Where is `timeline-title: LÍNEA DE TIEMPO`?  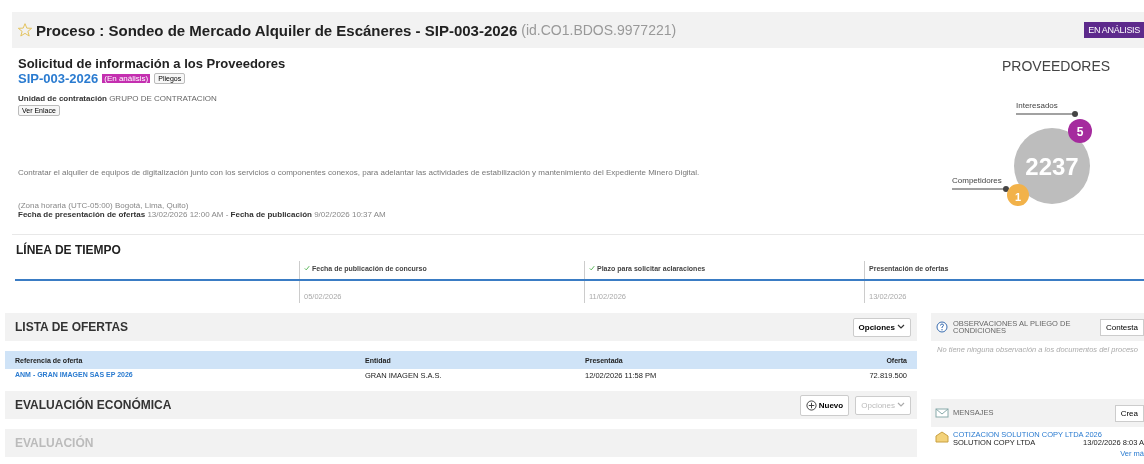 timeline-title: LÍNEA DE TIEMPO is located at coordinates (69, 250).